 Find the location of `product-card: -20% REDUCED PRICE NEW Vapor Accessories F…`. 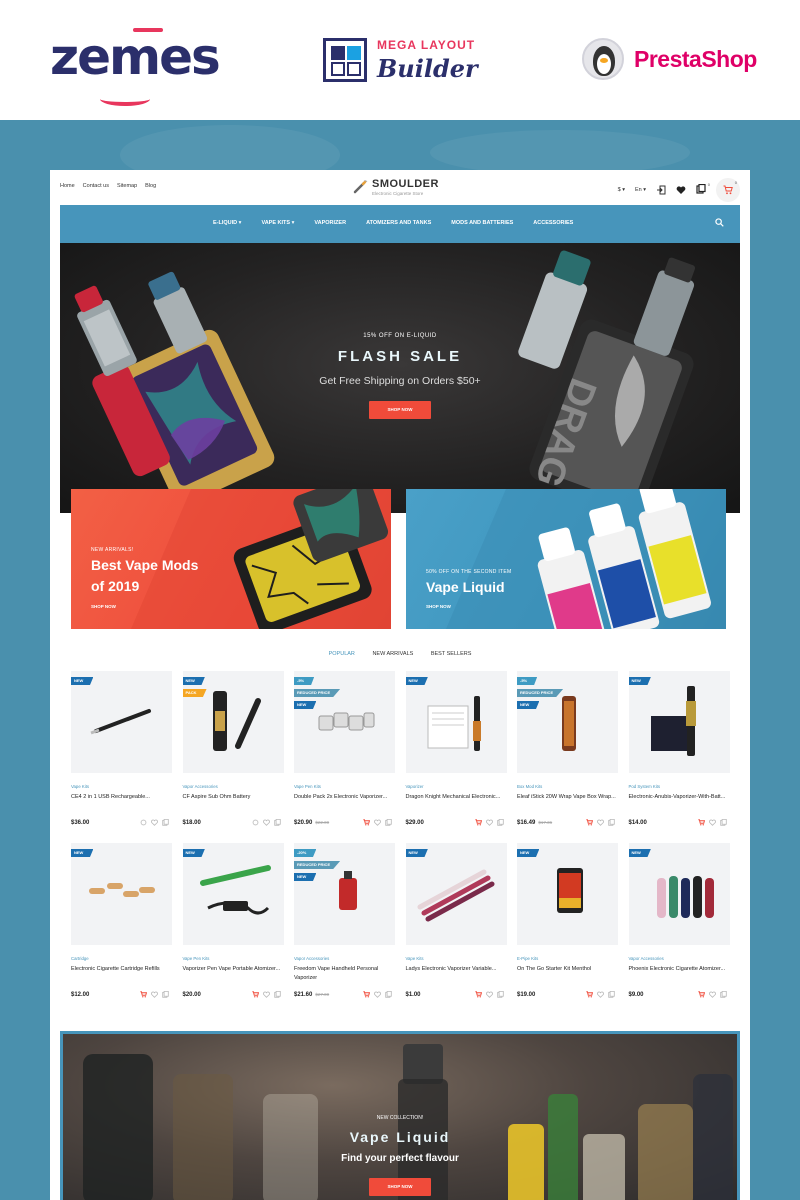

product-card: -20% REDUCED PRICE NEW Vapor Accessories F… is located at coordinates (344, 923).